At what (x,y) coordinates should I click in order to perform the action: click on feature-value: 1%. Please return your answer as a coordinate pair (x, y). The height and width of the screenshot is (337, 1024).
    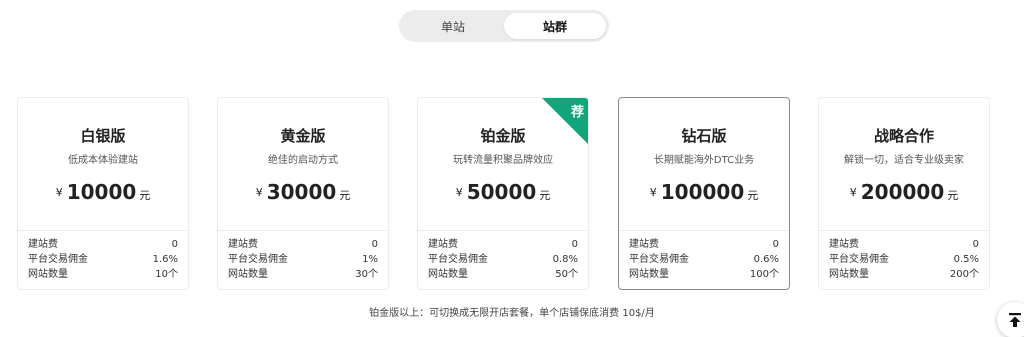
    Looking at the image, I should click on (370, 259).